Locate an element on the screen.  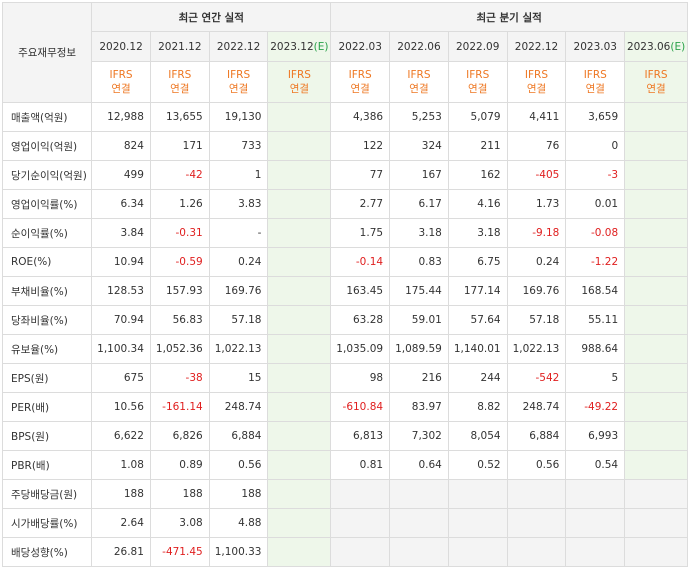
value-cell: 675 is located at coordinates (121, 378).